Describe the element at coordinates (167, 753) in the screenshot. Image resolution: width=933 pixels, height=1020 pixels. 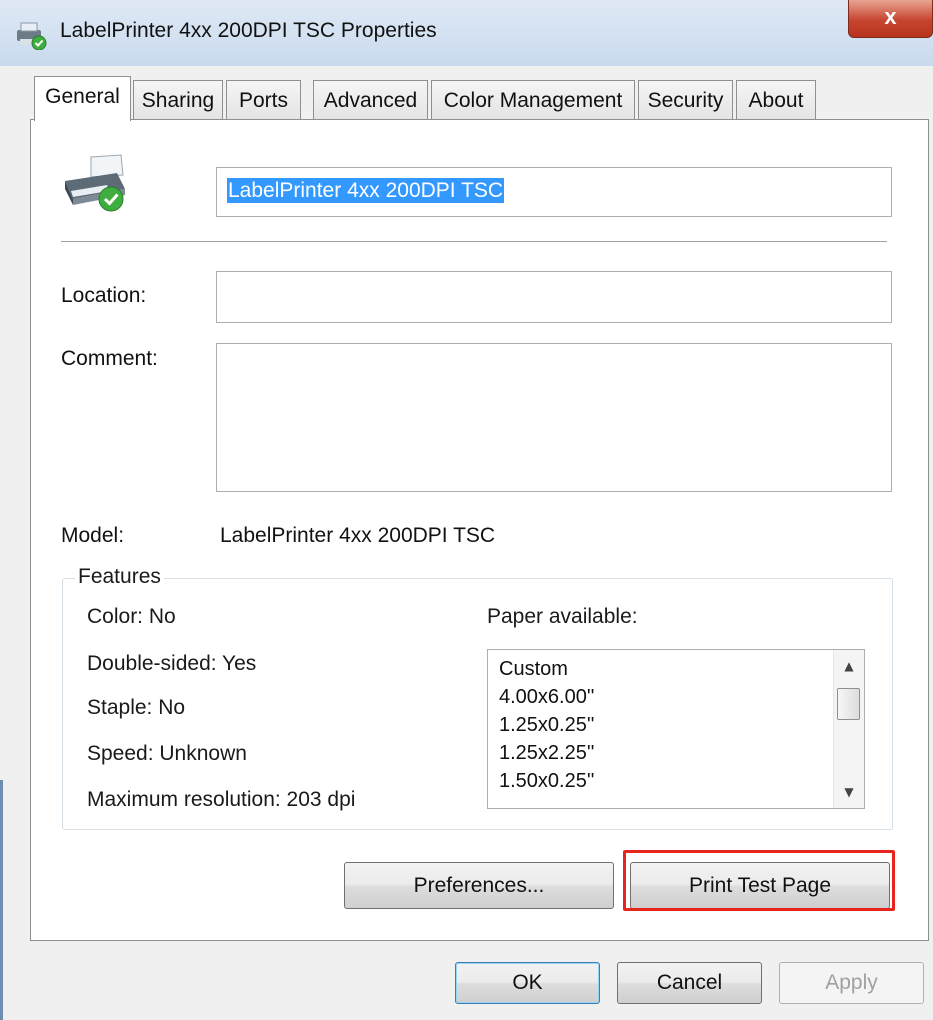
I see `feature-speed: Speed: Unknown` at that location.